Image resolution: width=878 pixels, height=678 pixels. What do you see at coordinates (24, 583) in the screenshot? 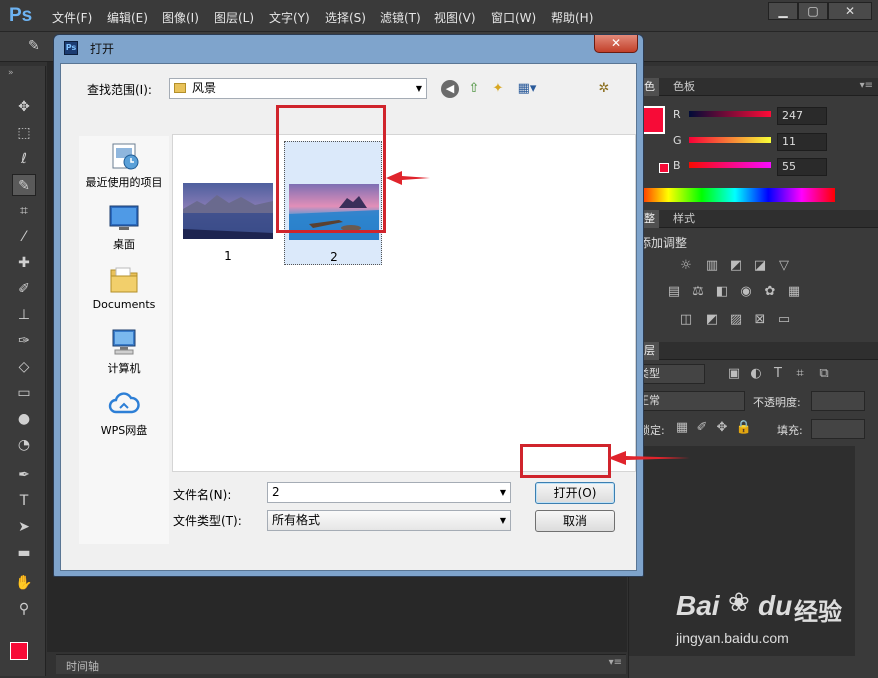
I see `hand-tool-icon: ✋` at bounding box center [24, 583].